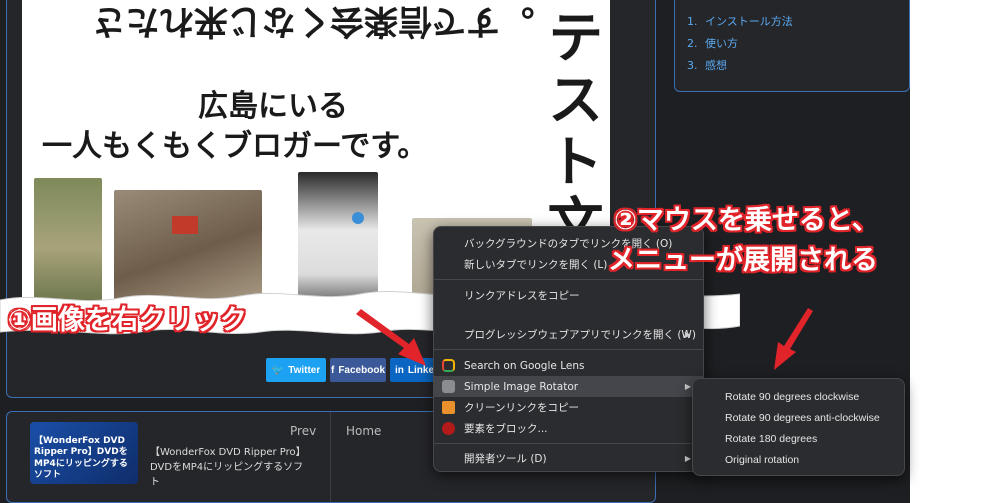 The width and height of the screenshot is (1000, 503). I want to click on submenu-rotate-180: Rotate 180 degrees, so click(771, 439).